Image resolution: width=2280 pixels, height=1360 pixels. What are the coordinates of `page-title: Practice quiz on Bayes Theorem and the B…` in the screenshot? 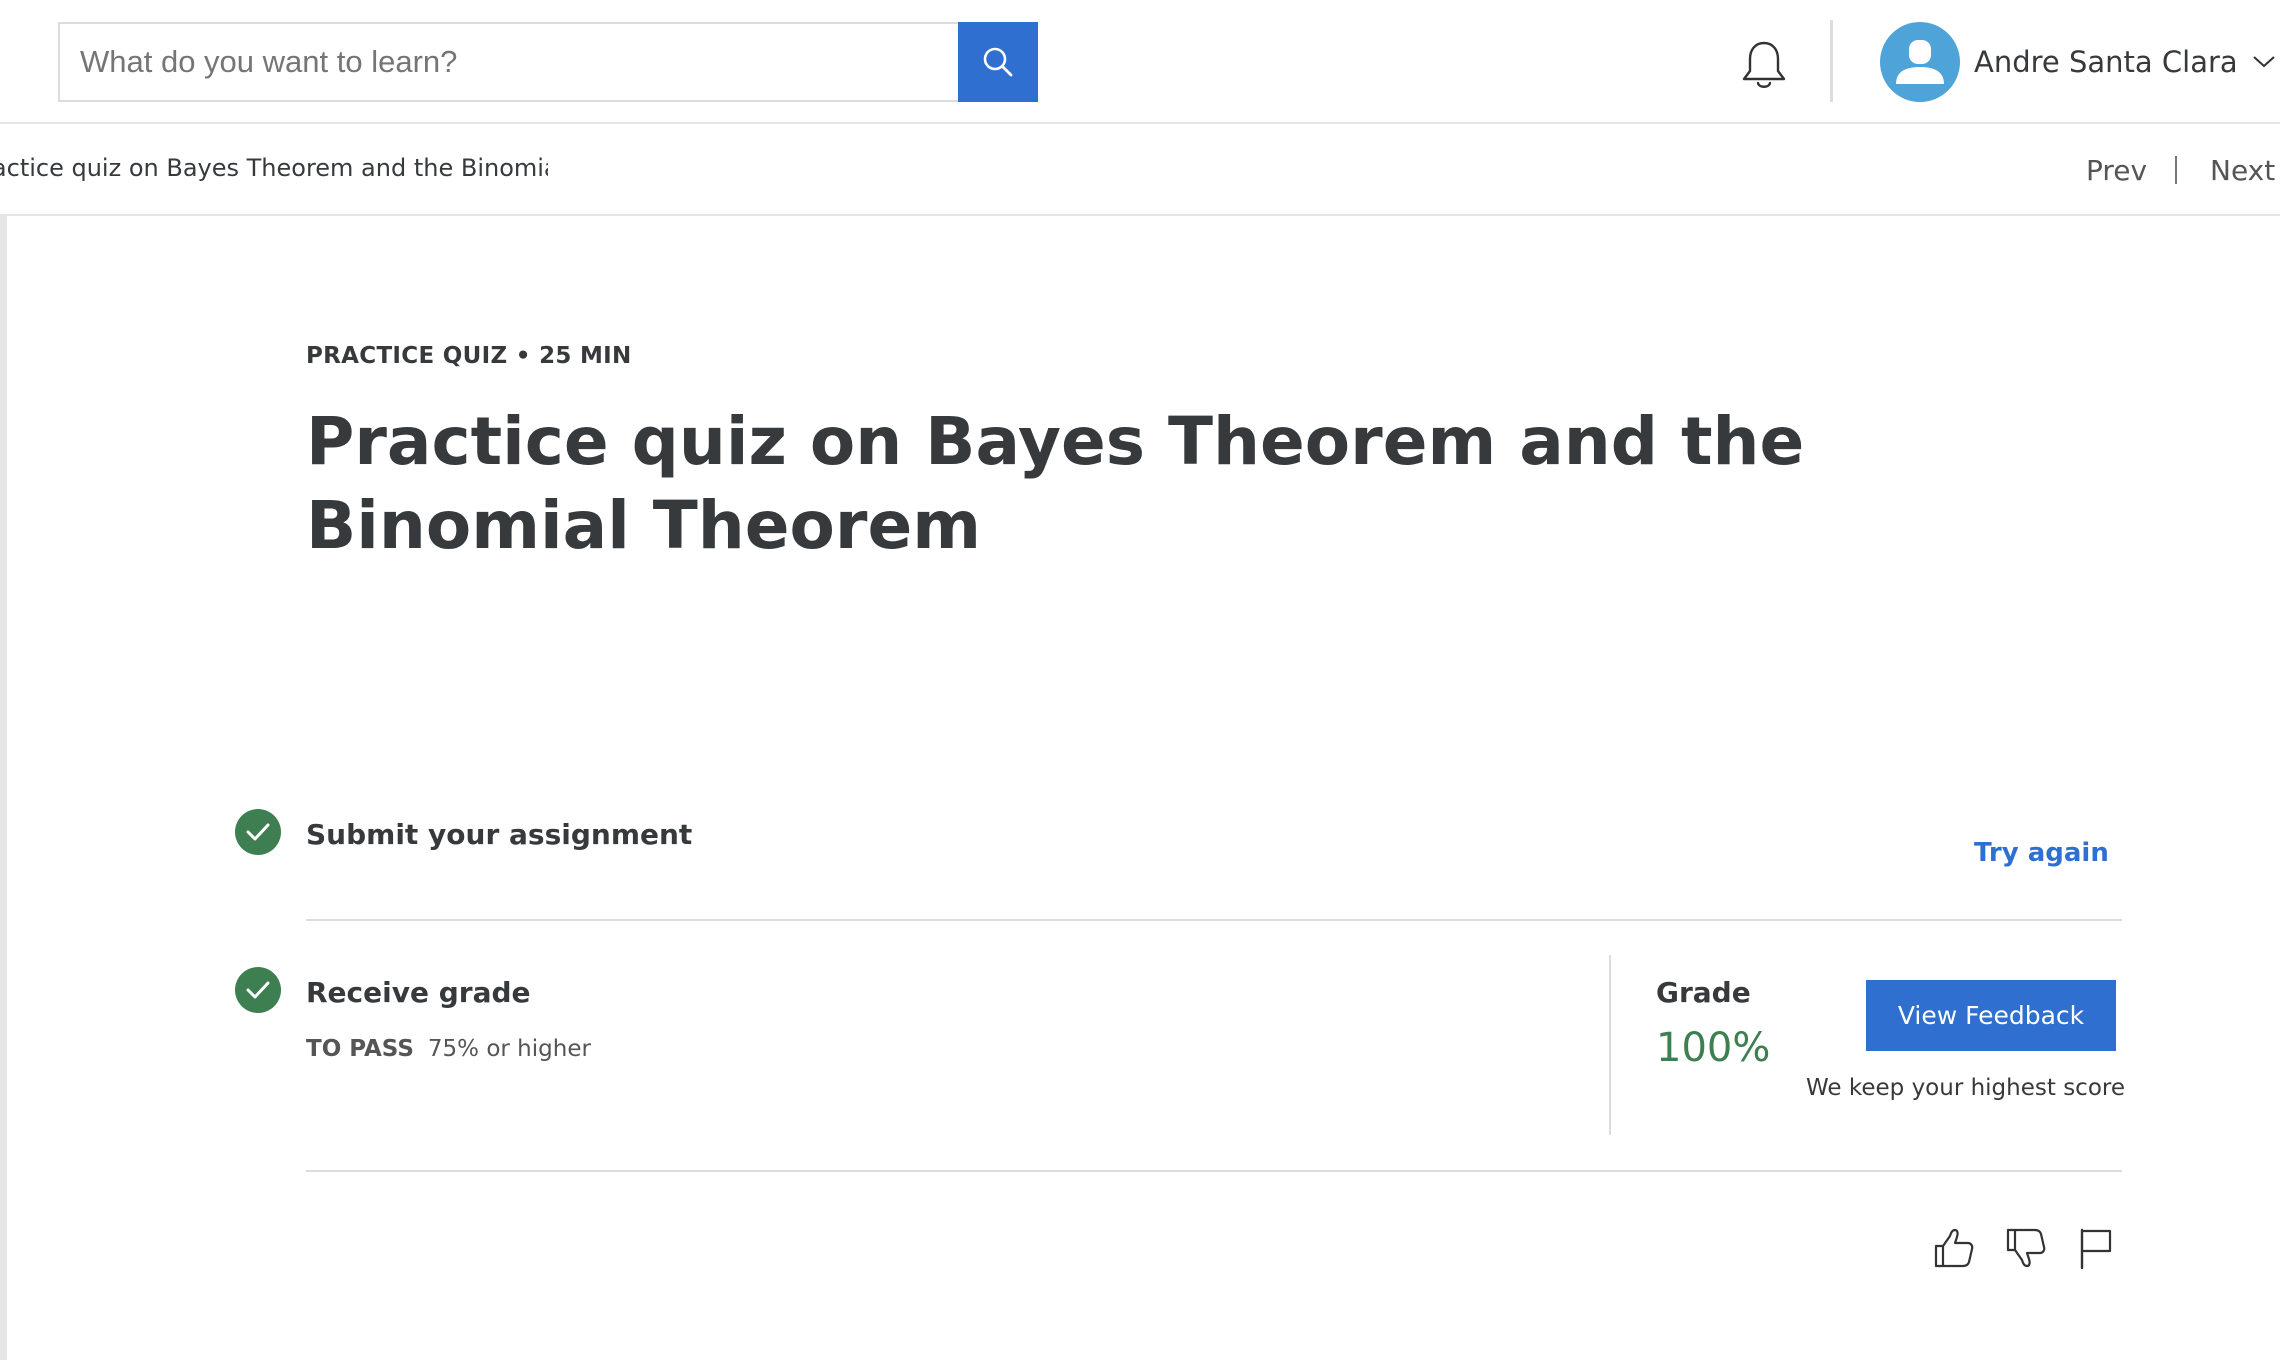 It's located at (1055, 483).